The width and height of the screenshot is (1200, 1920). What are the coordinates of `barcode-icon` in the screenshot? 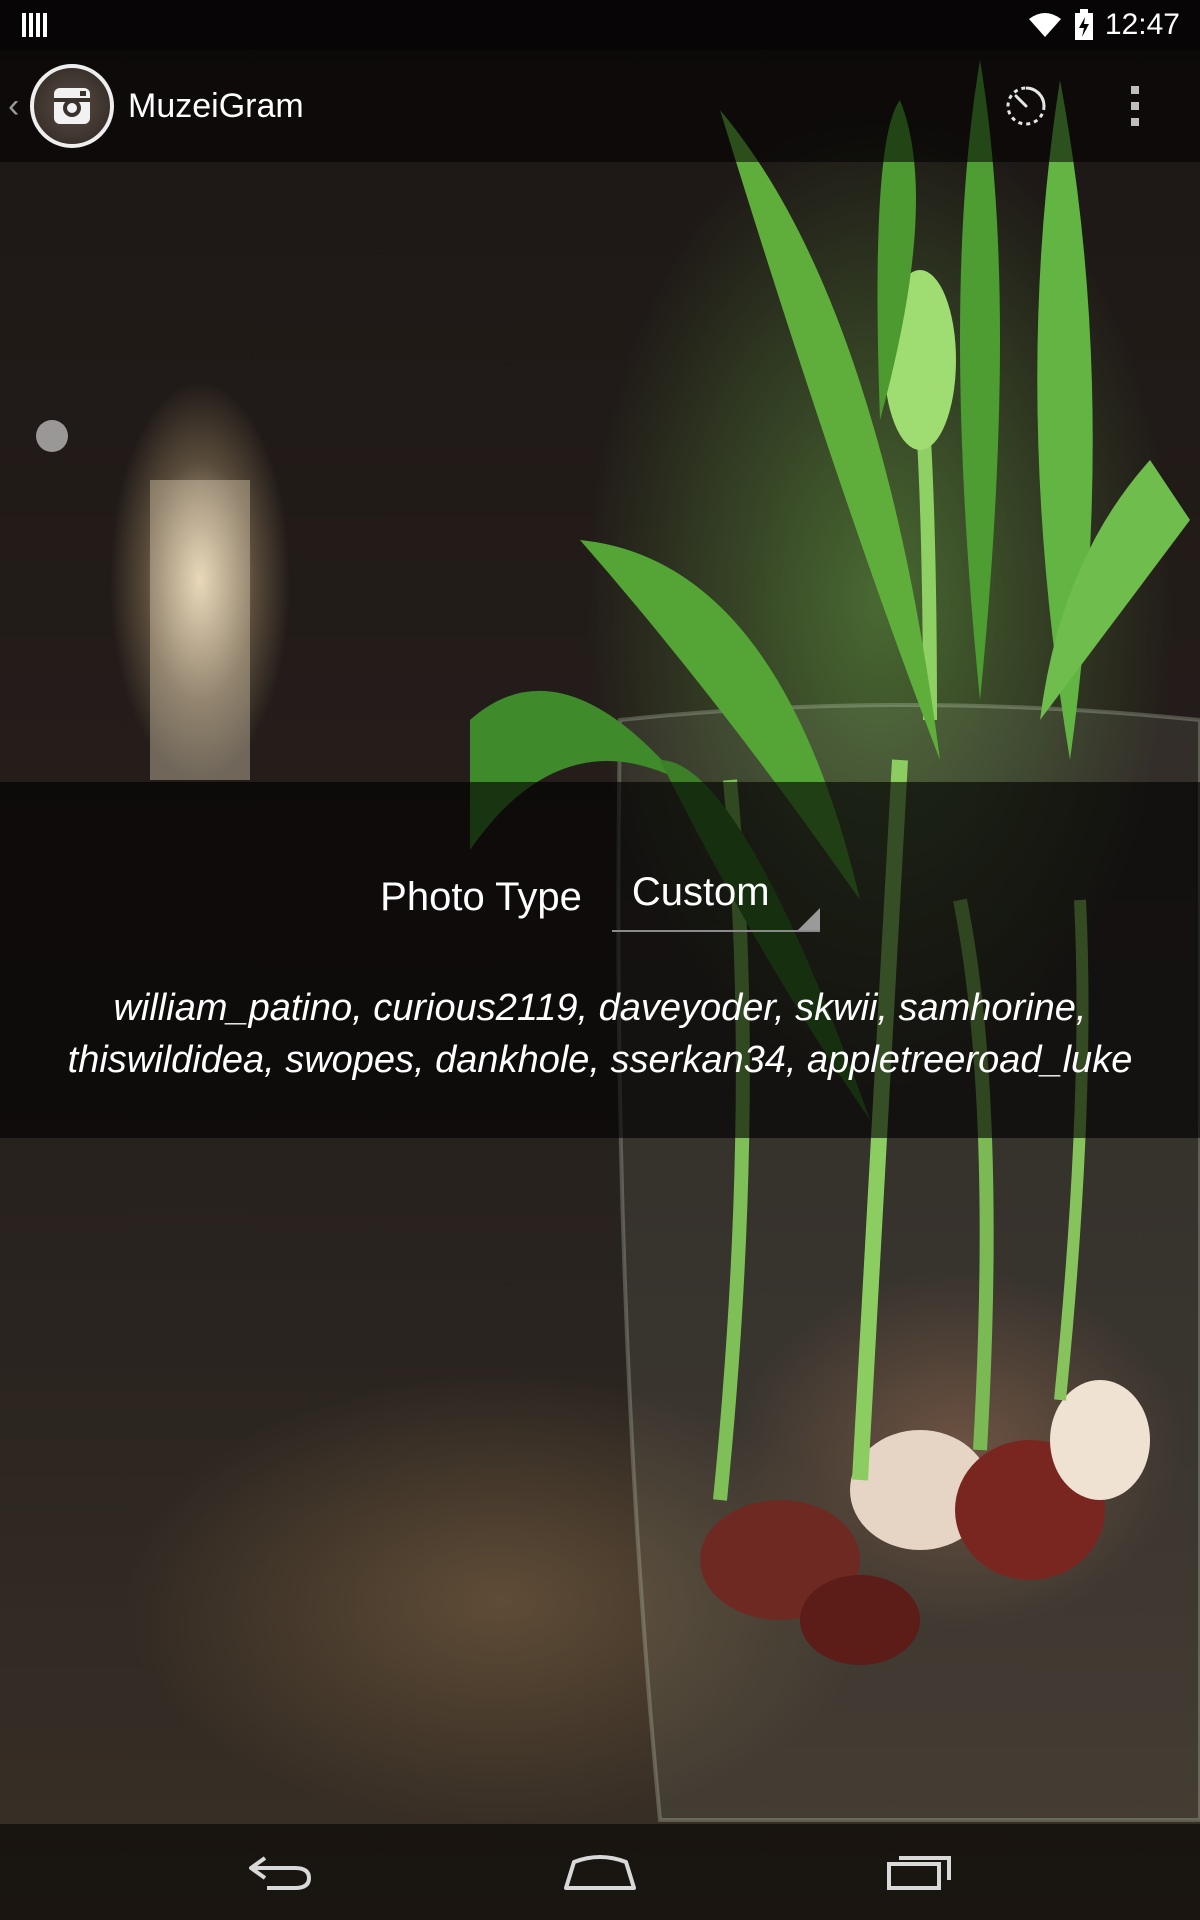 It's located at (34, 25).